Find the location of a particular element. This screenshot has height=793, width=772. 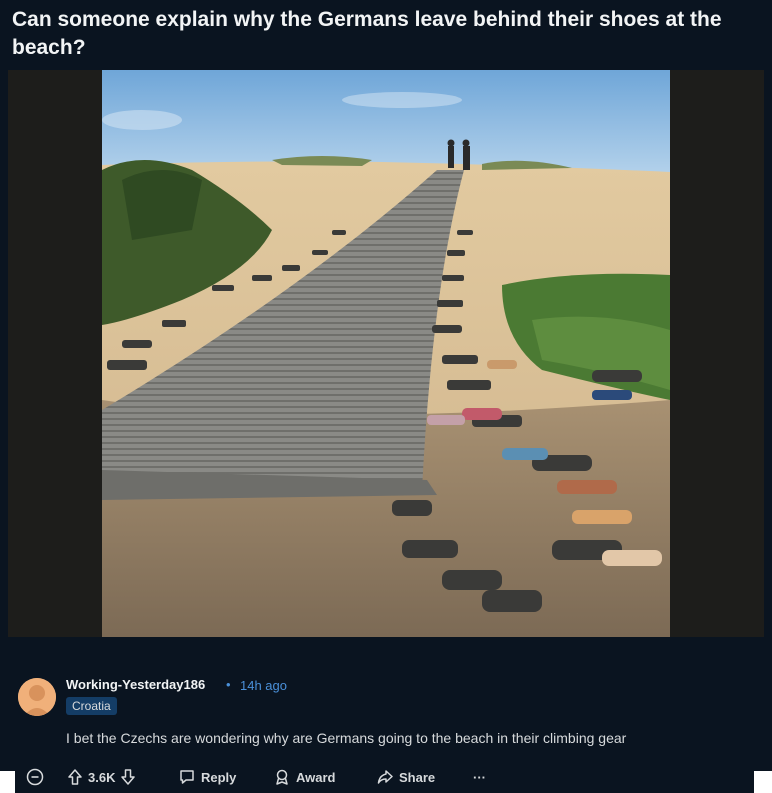

share-button: Share is located at coordinates (405, 777).